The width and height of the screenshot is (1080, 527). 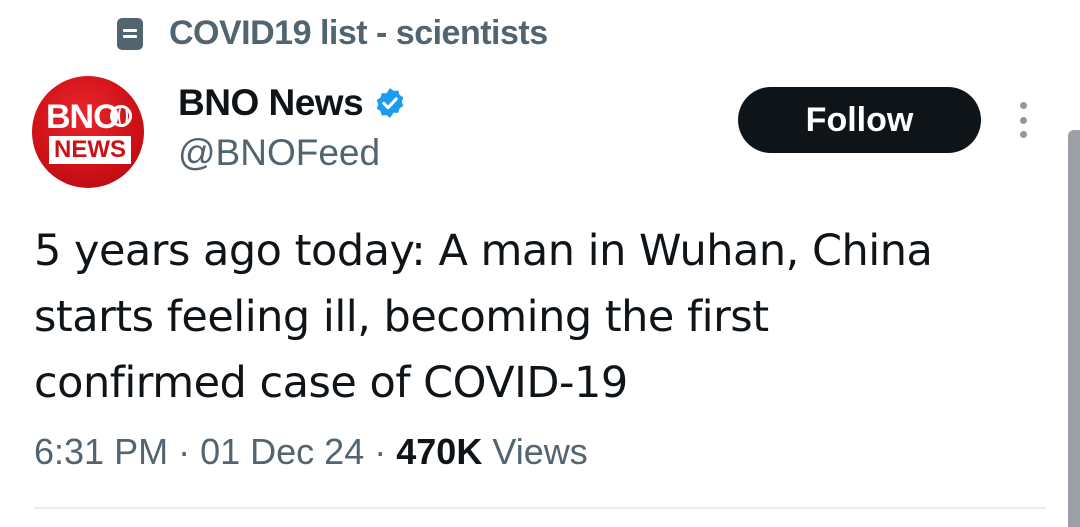 I want to click on tweet-meta: 6:31 PM · 01 Dec 24 · 470K Views, so click(x=311, y=452).